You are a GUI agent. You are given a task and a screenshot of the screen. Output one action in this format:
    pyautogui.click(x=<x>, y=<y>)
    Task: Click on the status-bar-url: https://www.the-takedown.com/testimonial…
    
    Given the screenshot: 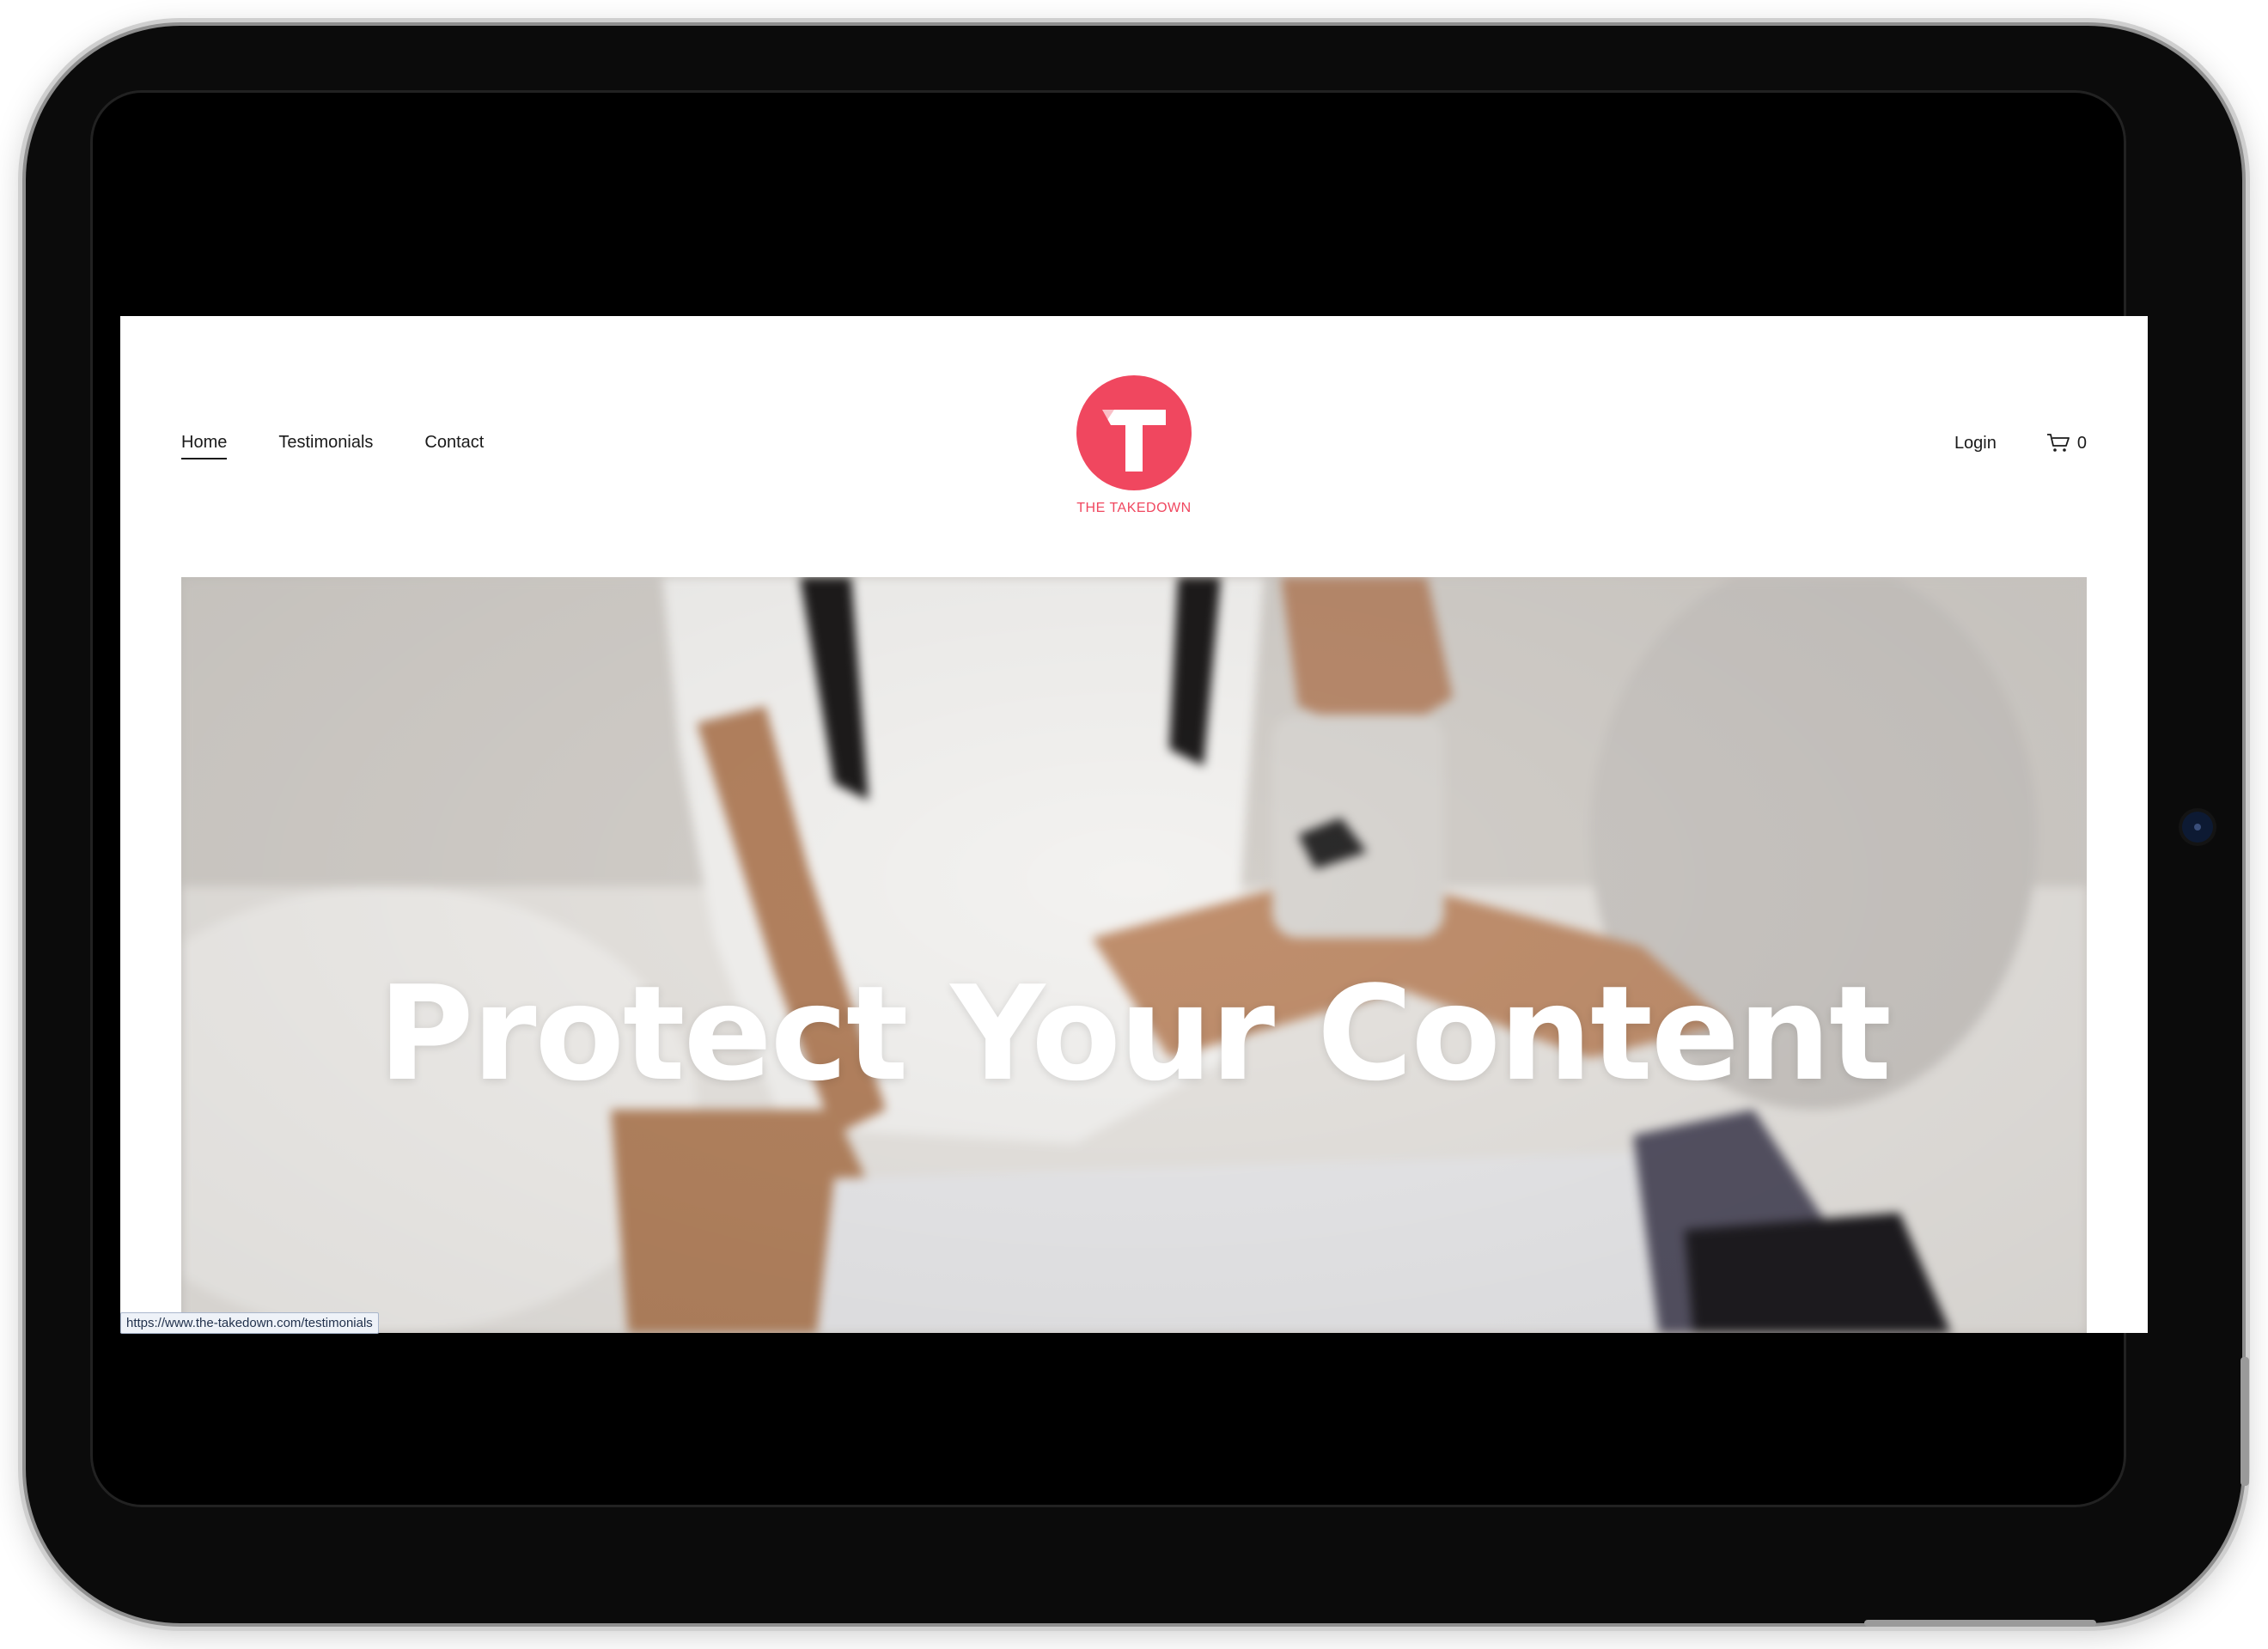 What is the action you would take?
    pyautogui.click(x=249, y=1323)
    